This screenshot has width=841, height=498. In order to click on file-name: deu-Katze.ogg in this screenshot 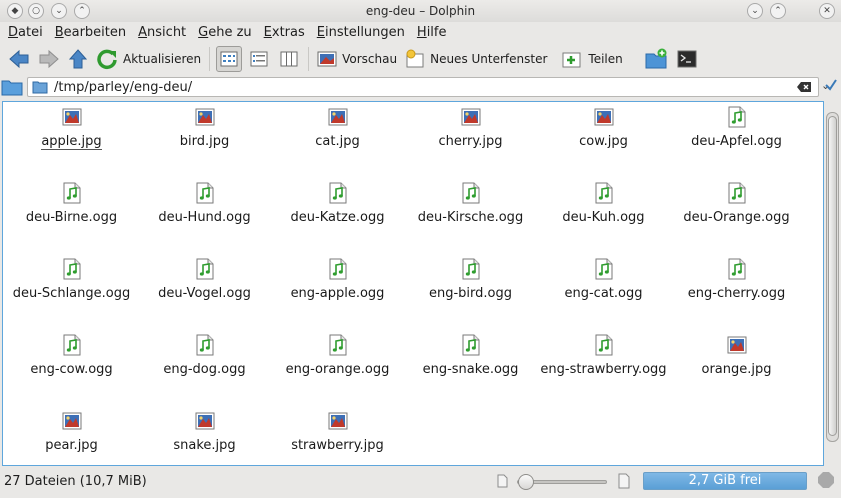, I will do `click(337, 217)`.